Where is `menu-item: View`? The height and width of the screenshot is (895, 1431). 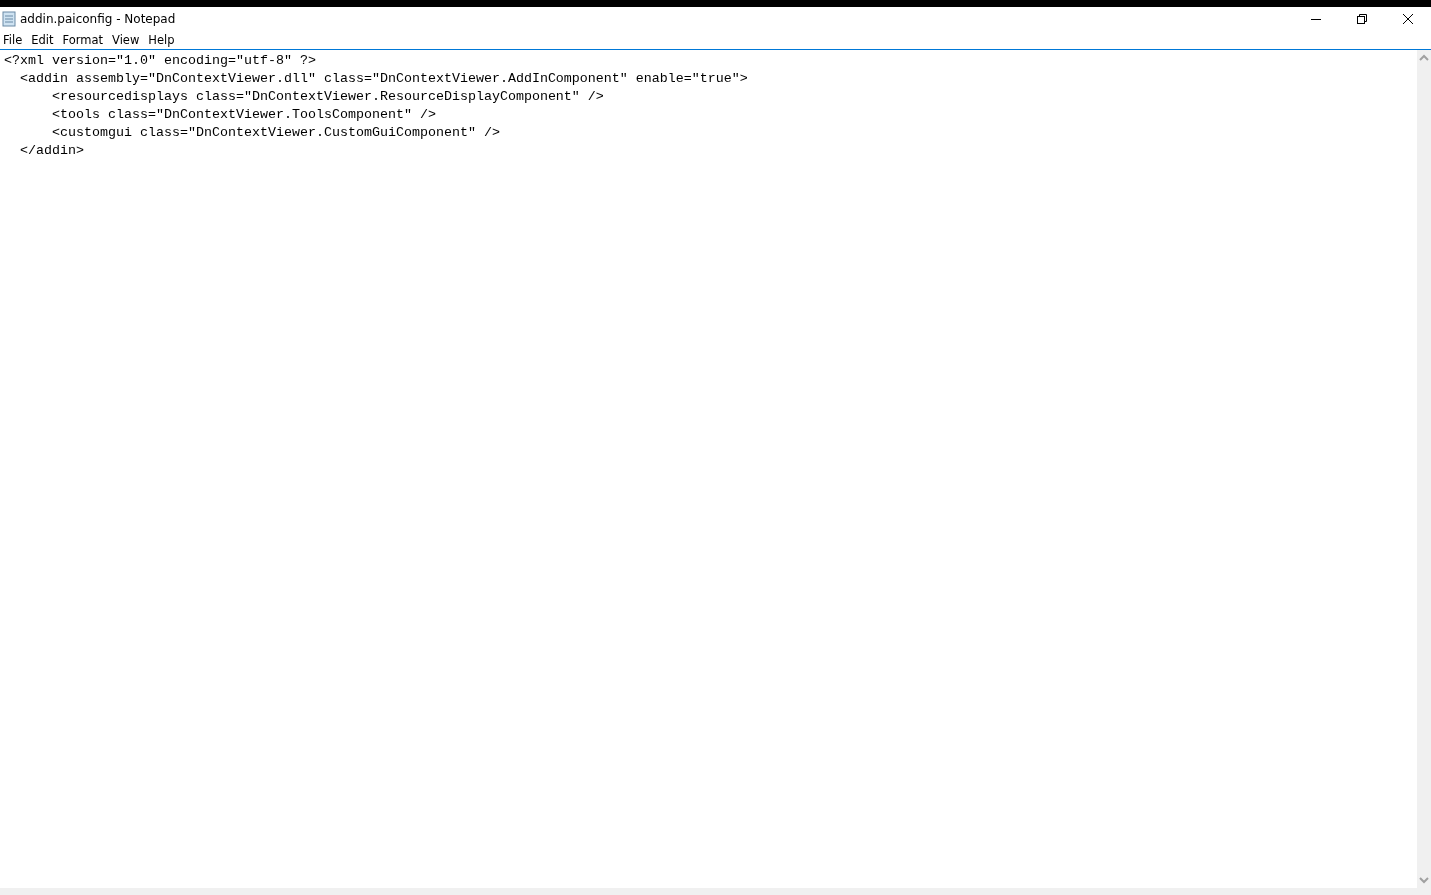
menu-item: View is located at coordinates (126, 39).